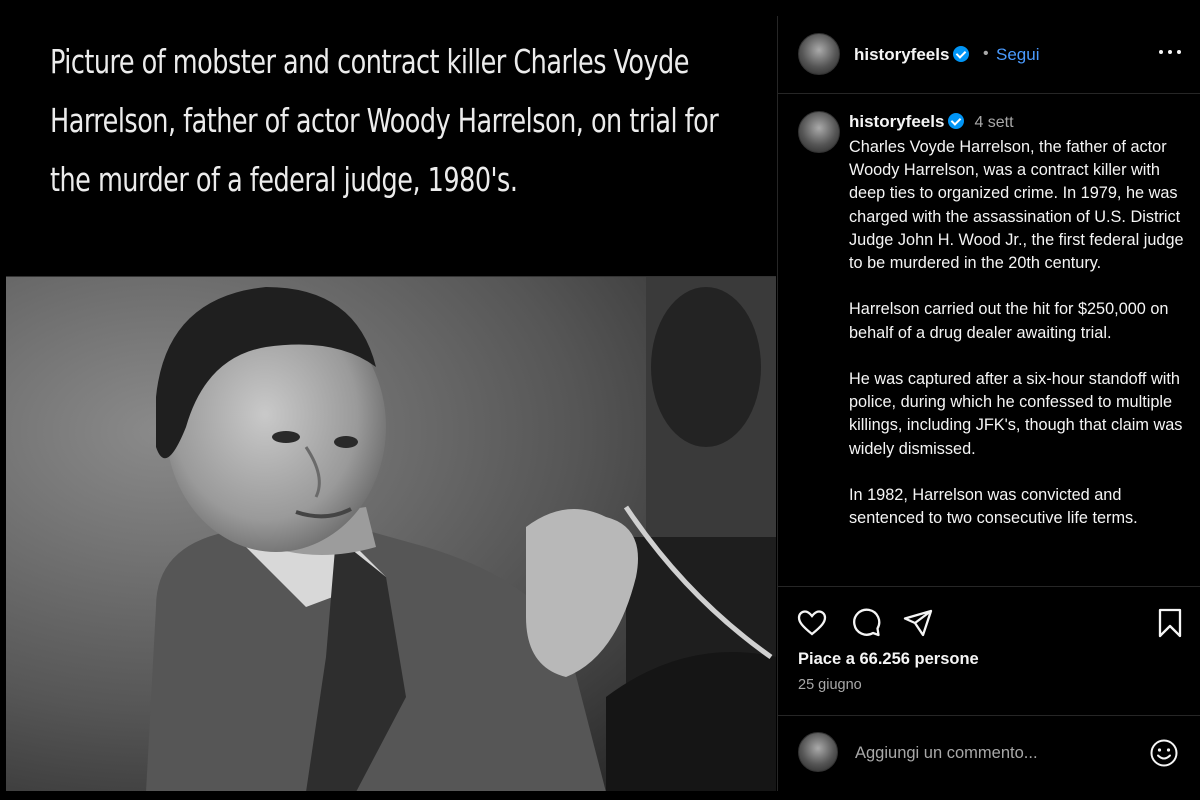 This screenshot has width=1200, height=800. What do you see at coordinates (896, 121) in the screenshot?
I see `caption-username: historyfeels` at bounding box center [896, 121].